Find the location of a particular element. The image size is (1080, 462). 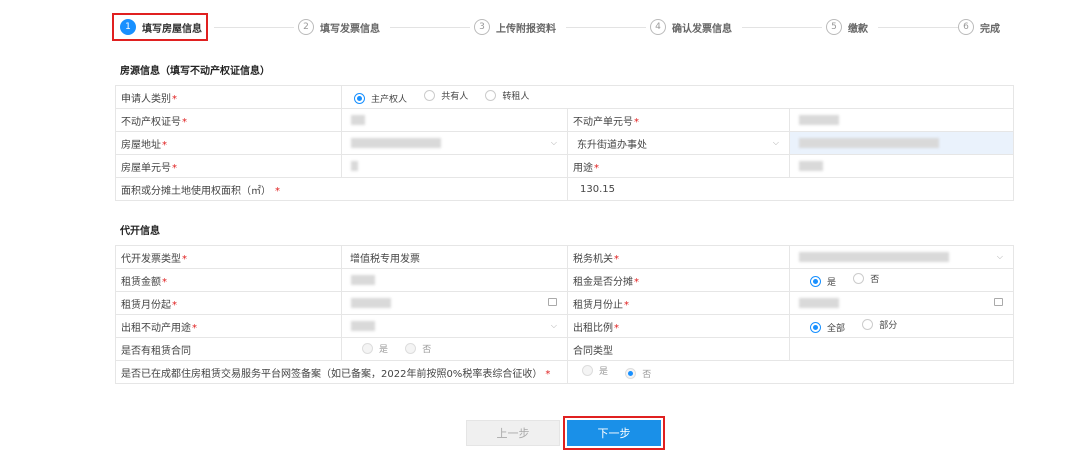

step-3: 3 上传附报资料 is located at coordinates (515, 27).